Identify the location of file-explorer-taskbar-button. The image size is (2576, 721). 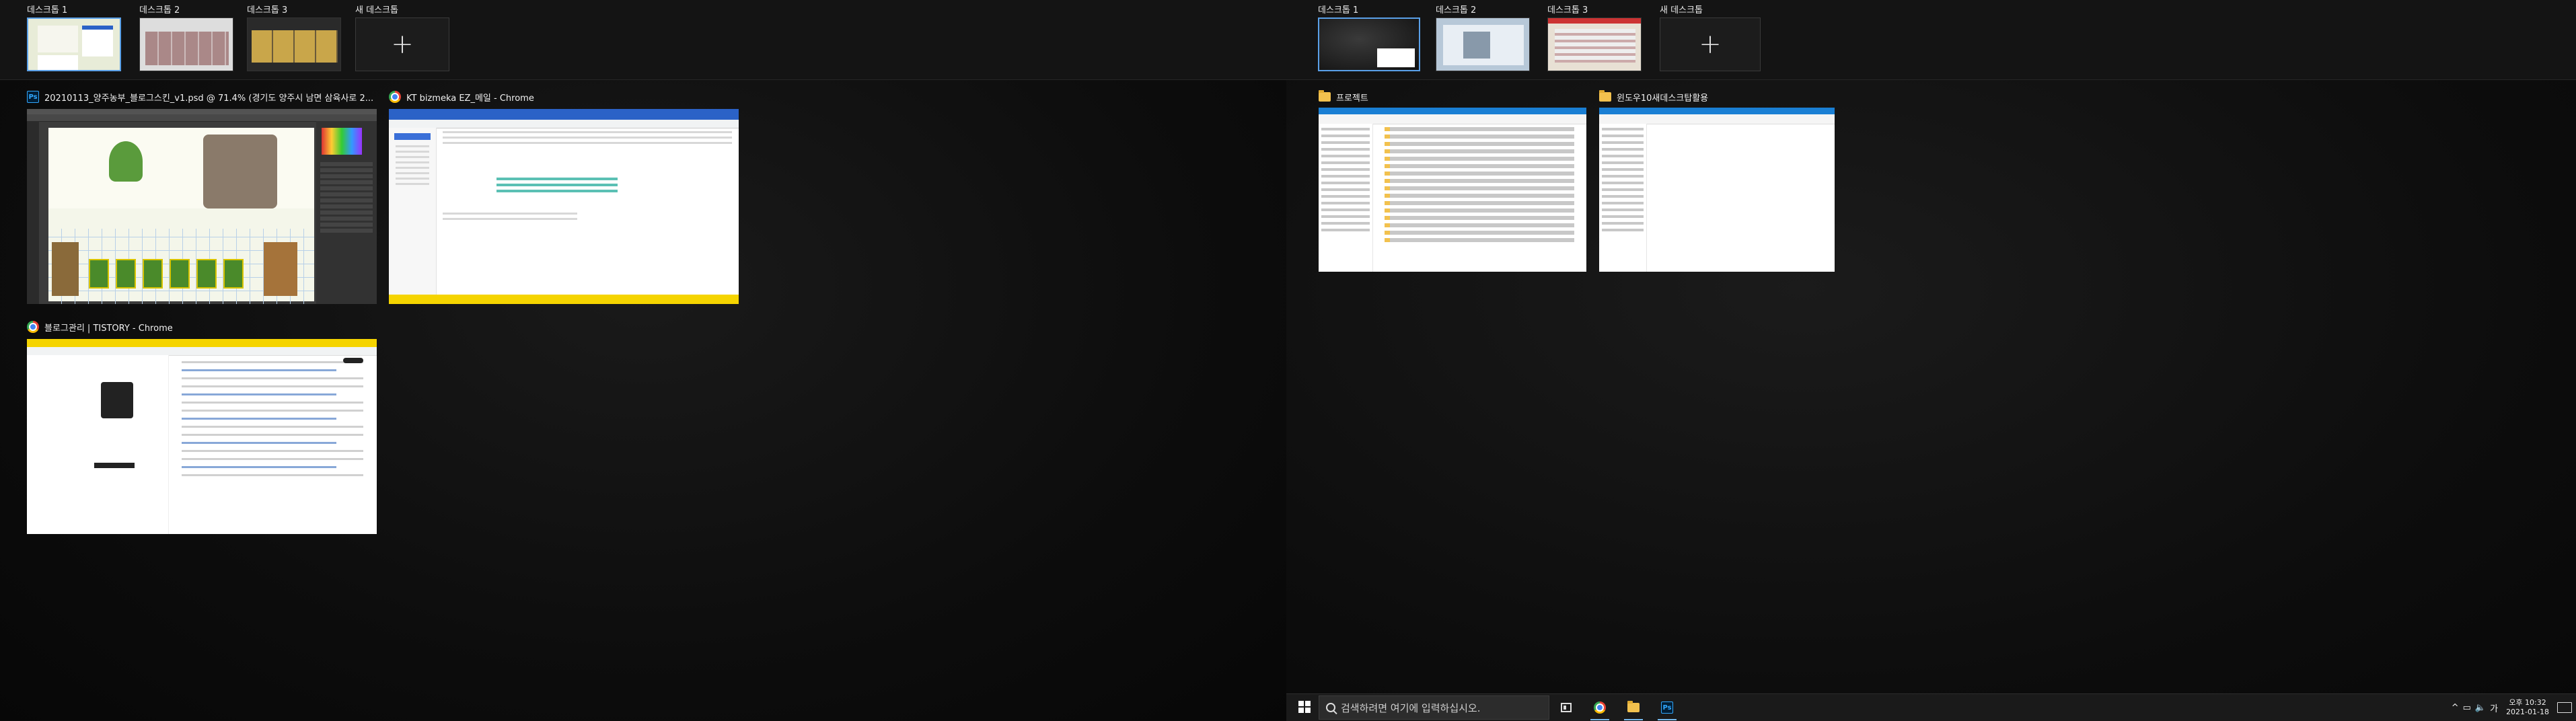
(1633, 708).